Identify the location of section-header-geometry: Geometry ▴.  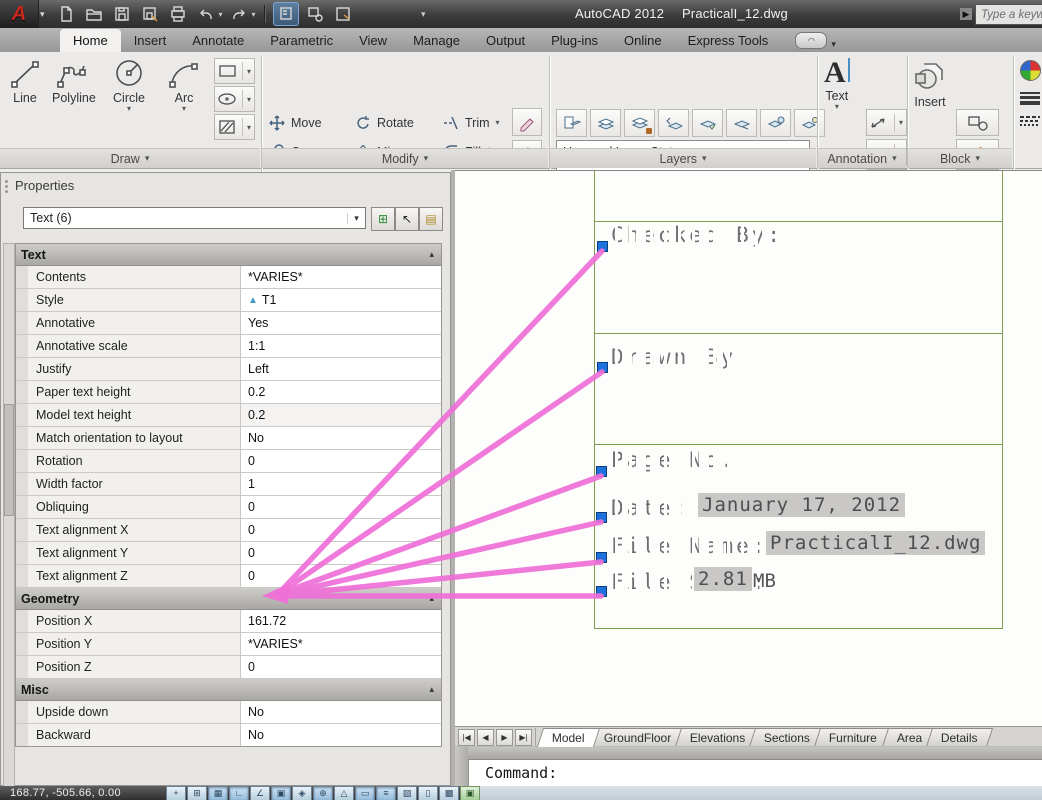
(228, 599).